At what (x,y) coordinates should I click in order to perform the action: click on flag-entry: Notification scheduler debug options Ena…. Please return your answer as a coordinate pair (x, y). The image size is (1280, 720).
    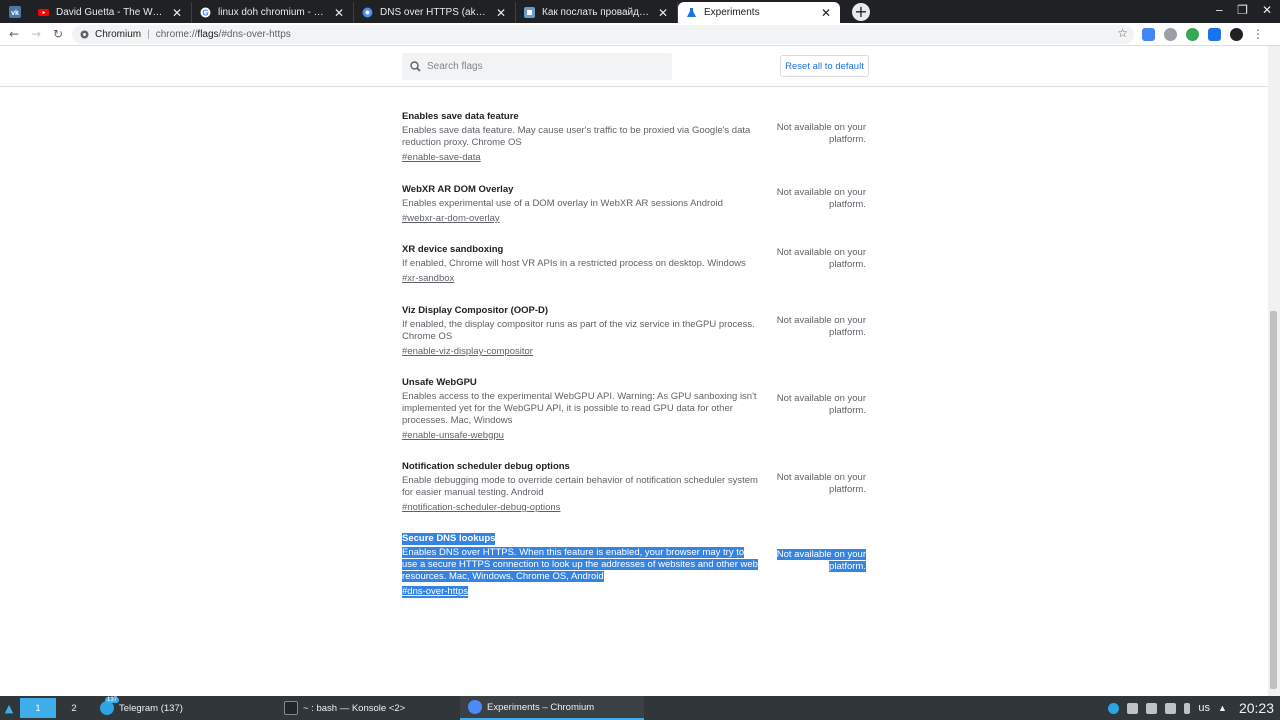
    Looking at the image, I should click on (637, 486).